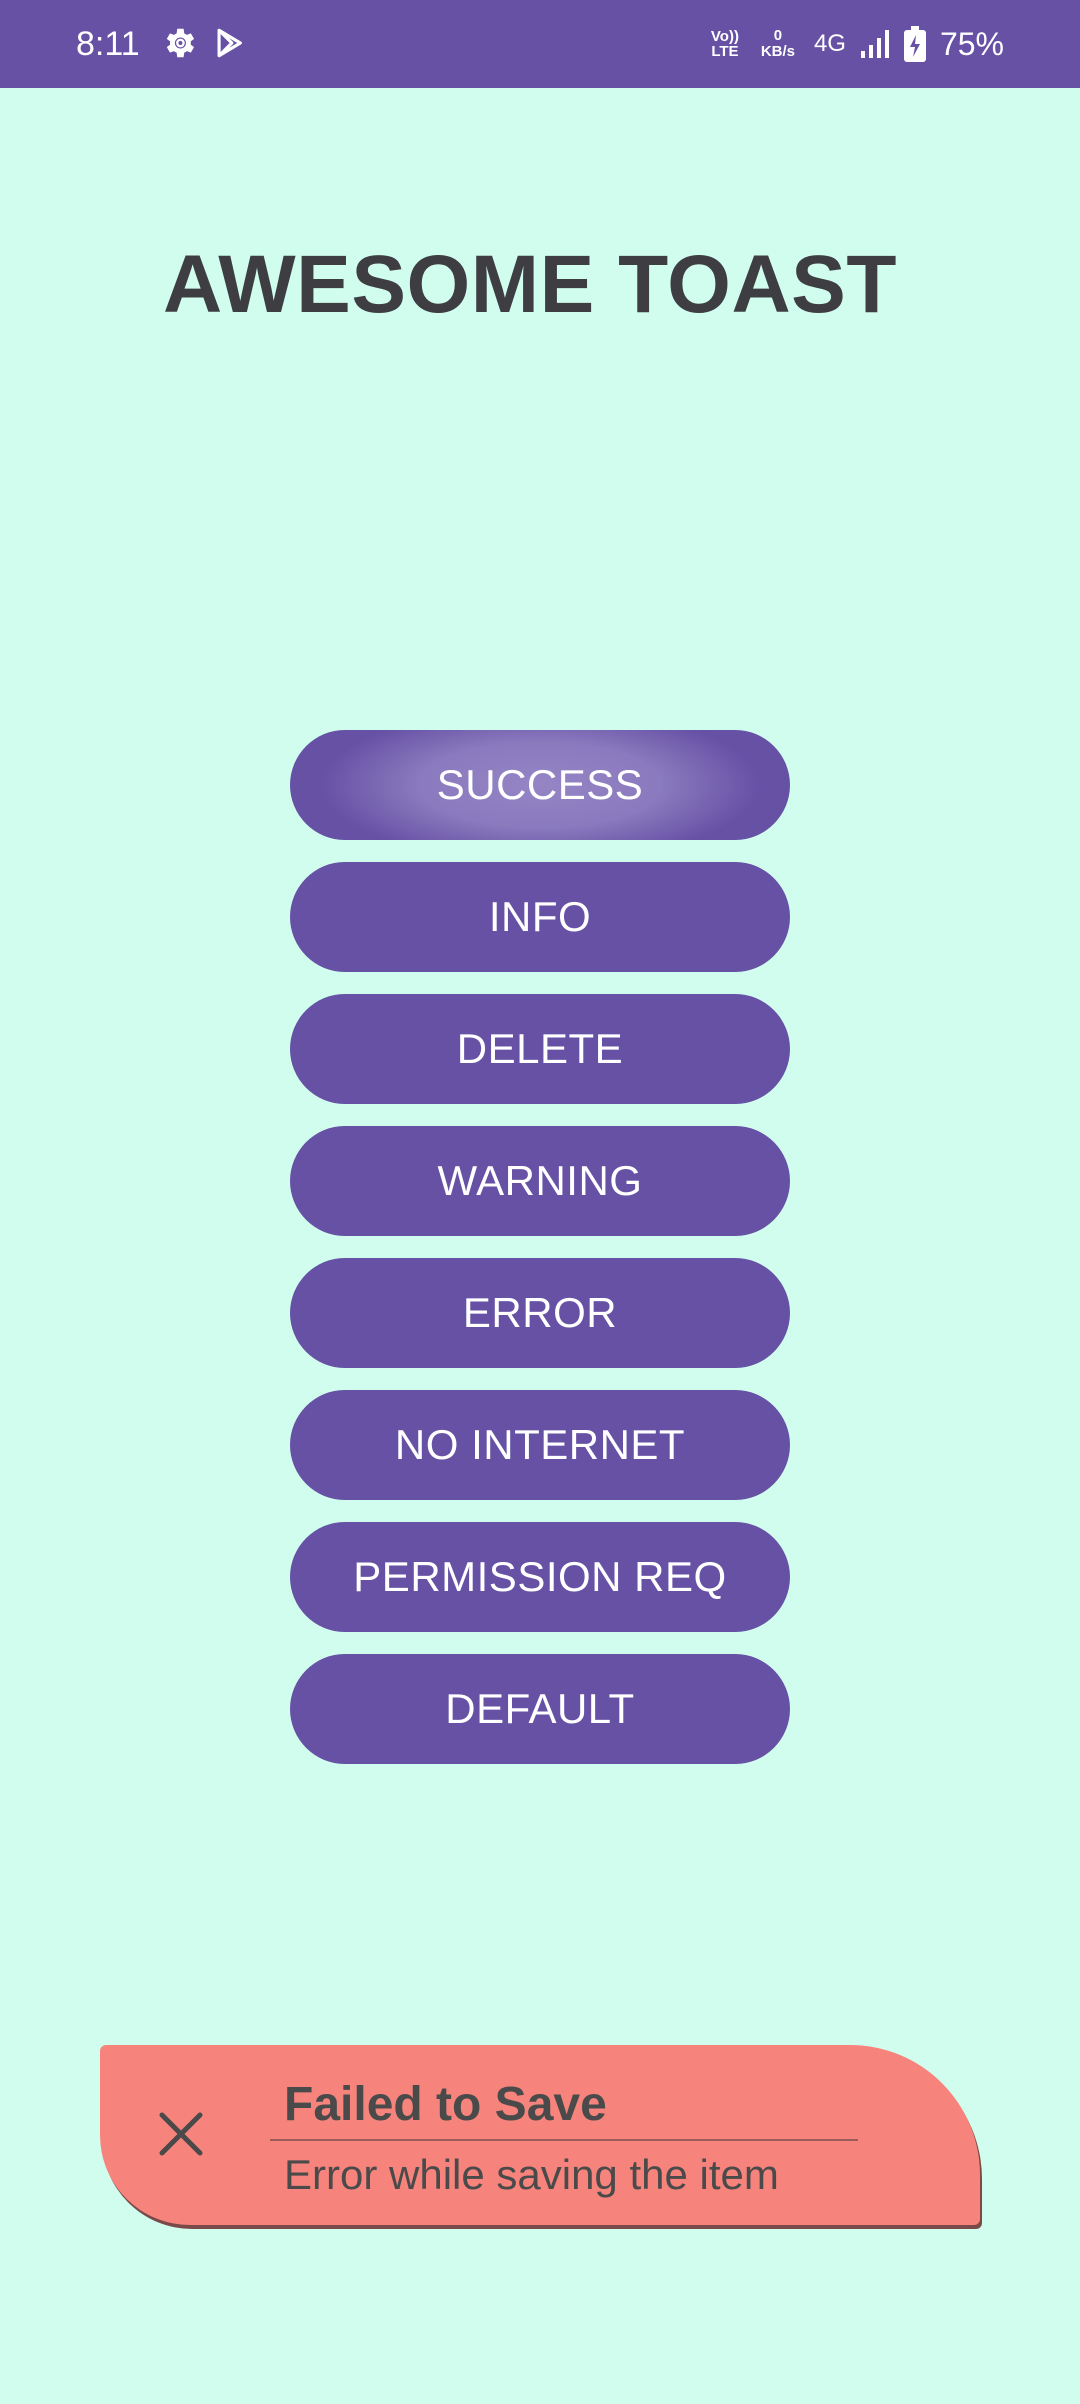 Image resolution: width=1080 pixels, height=2404 pixels. Describe the element at coordinates (724, 36) in the screenshot. I see `volte-top-label: Vo))` at that location.